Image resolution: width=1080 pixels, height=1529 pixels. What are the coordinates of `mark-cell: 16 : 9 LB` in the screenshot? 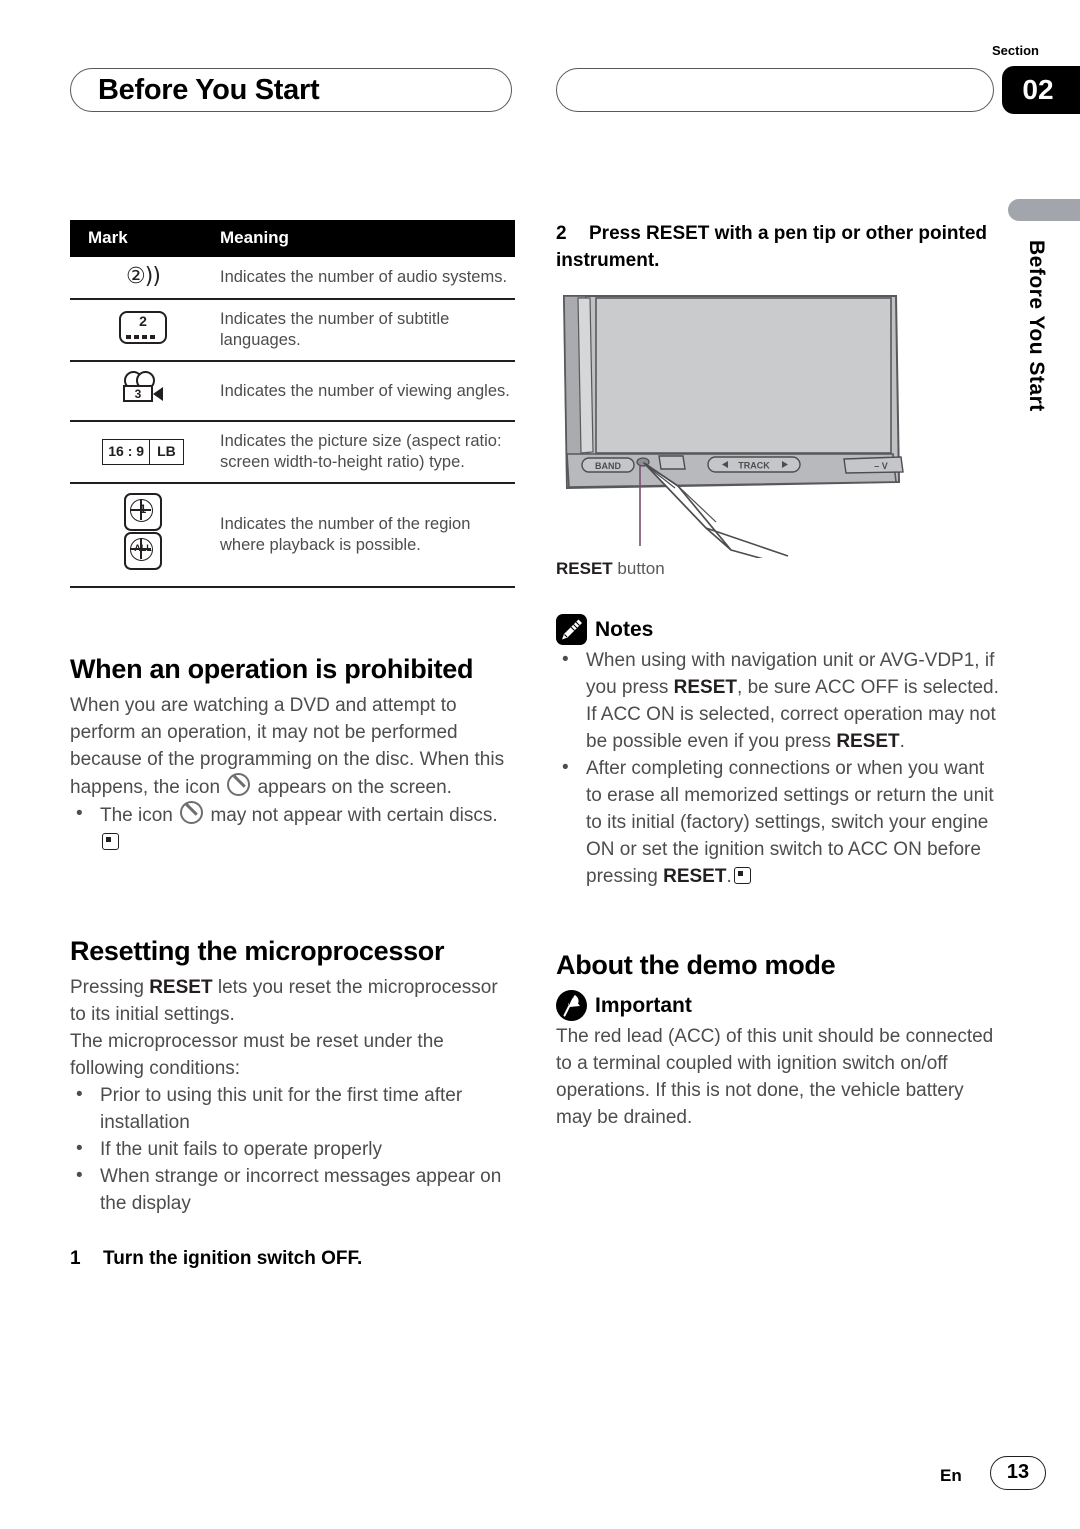 It's located at (143, 452).